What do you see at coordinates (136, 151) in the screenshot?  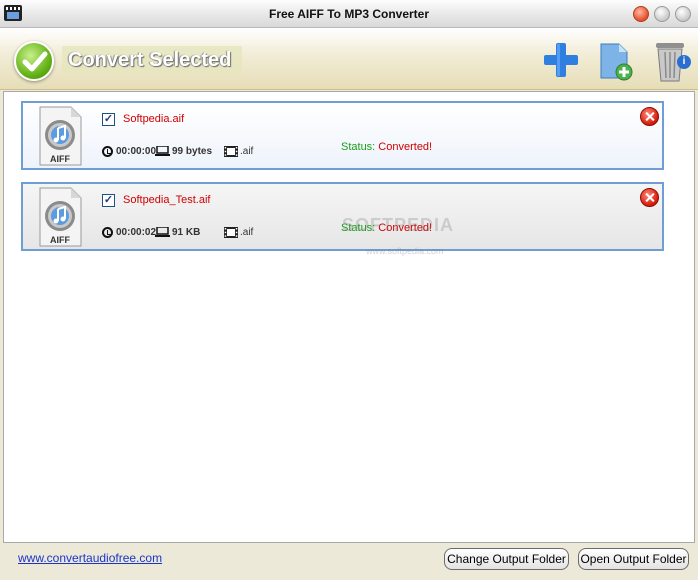 I see `file-duration: 00:00:00` at bounding box center [136, 151].